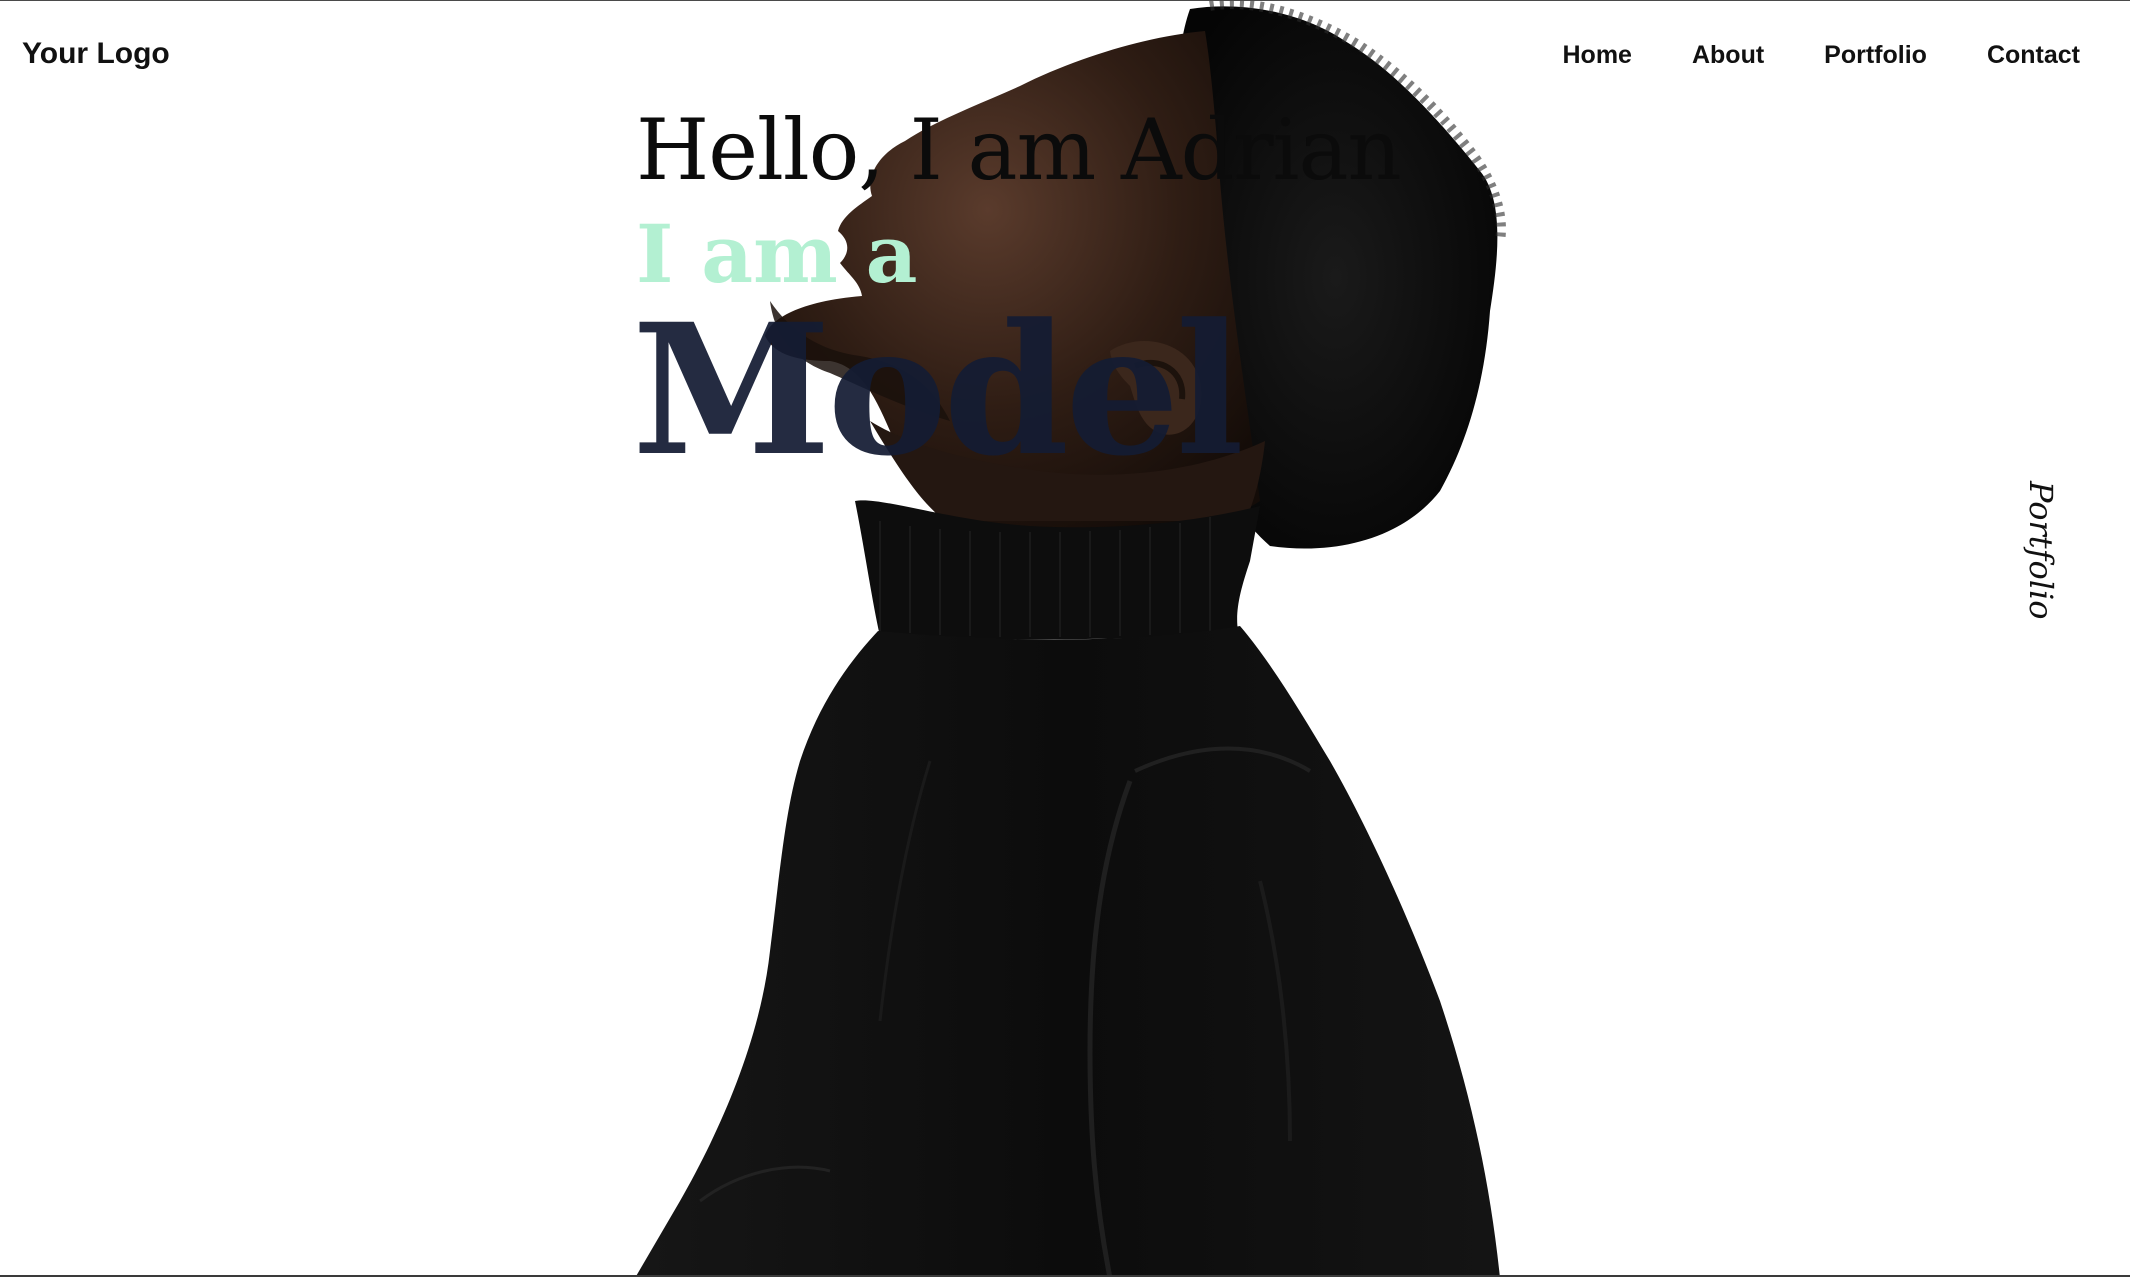 Image resolution: width=2130 pixels, height=1277 pixels. What do you see at coordinates (1875, 55) in the screenshot?
I see `nav-portfolio: Portfolio` at bounding box center [1875, 55].